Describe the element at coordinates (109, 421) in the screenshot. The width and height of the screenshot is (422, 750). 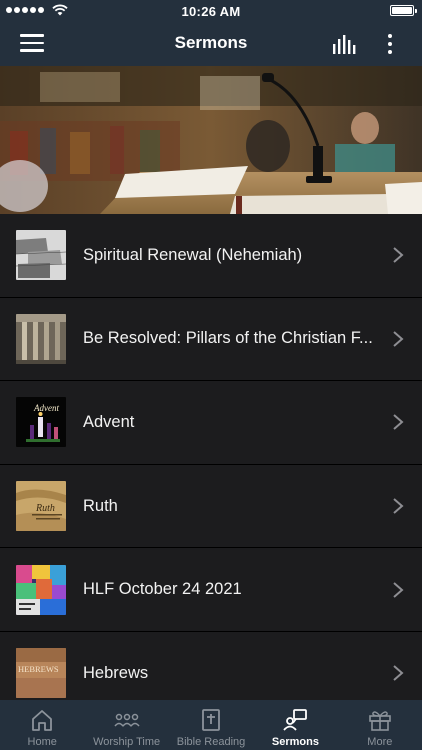
I see `sermon-title: Advent` at that location.